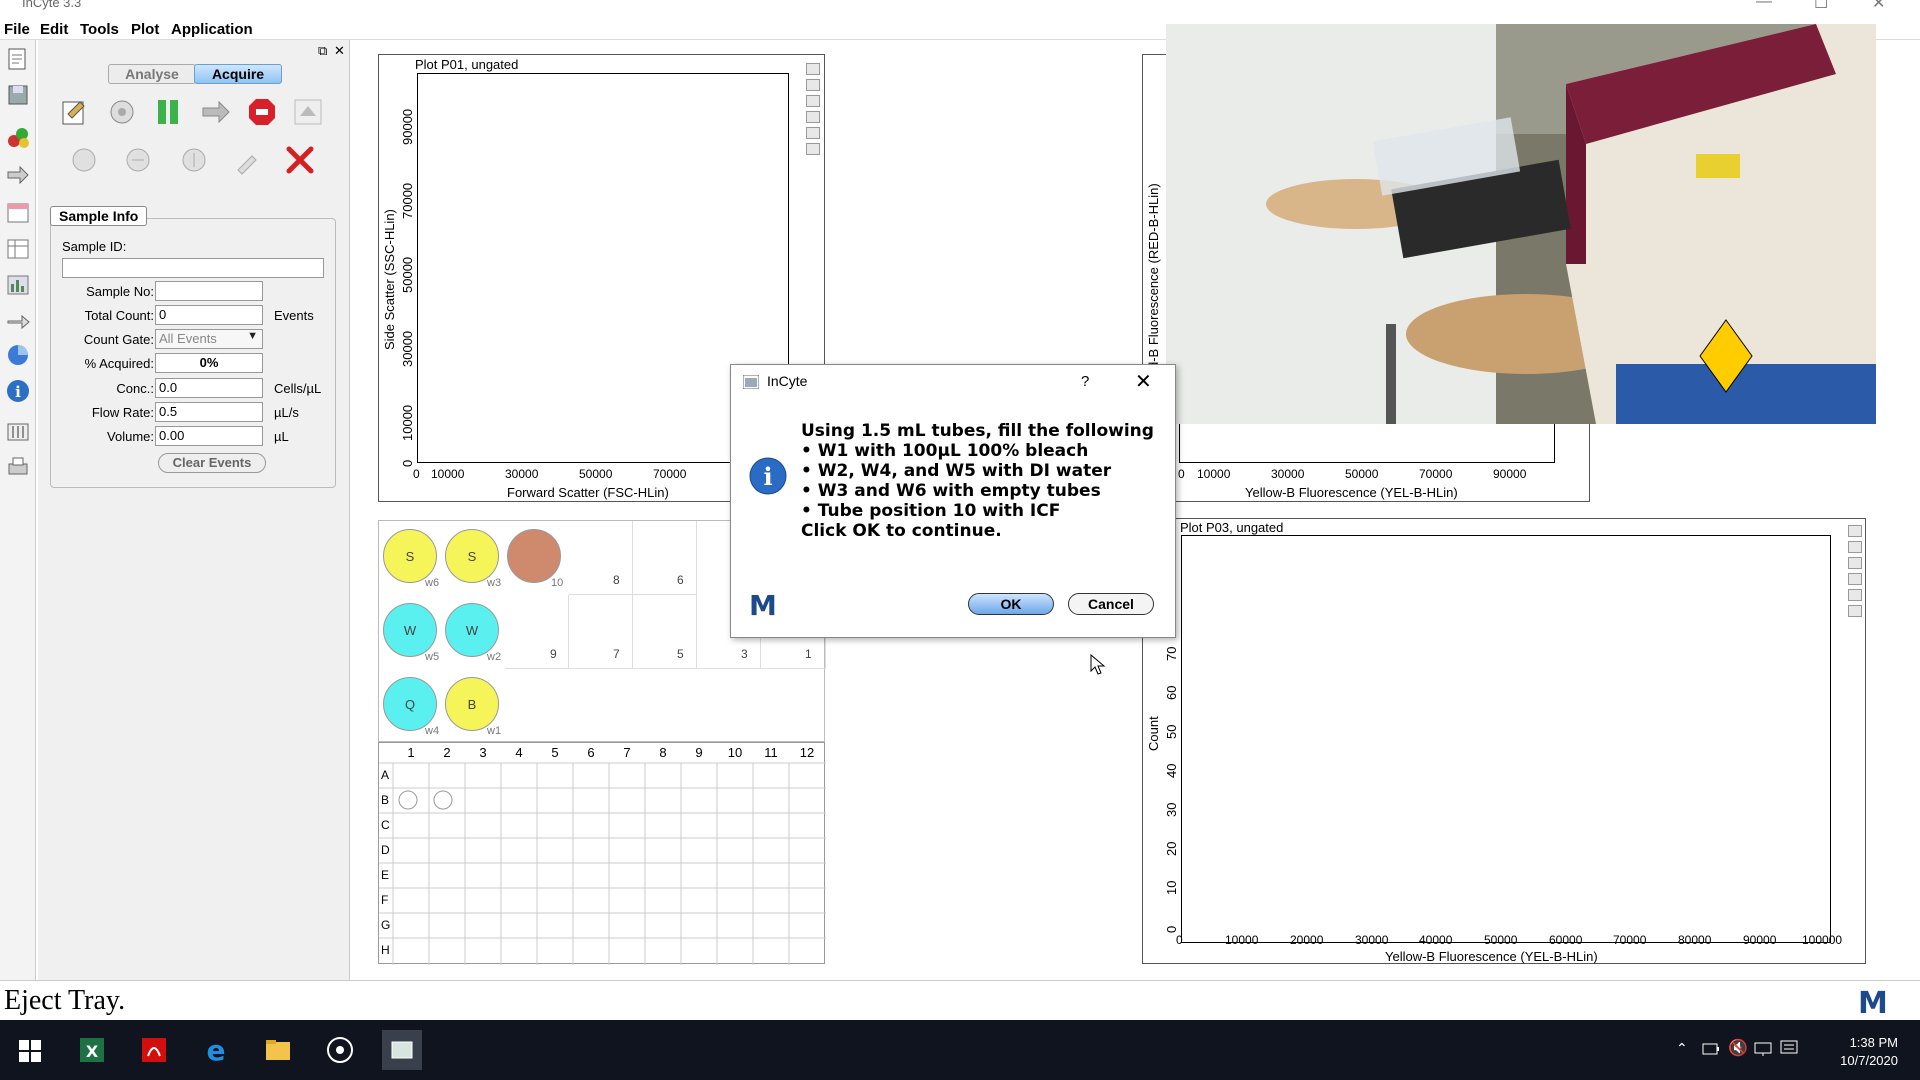 The height and width of the screenshot is (1080, 1920). What do you see at coordinates (1789, 1048) in the screenshot?
I see `notifications-icon` at bounding box center [1789, 1048].